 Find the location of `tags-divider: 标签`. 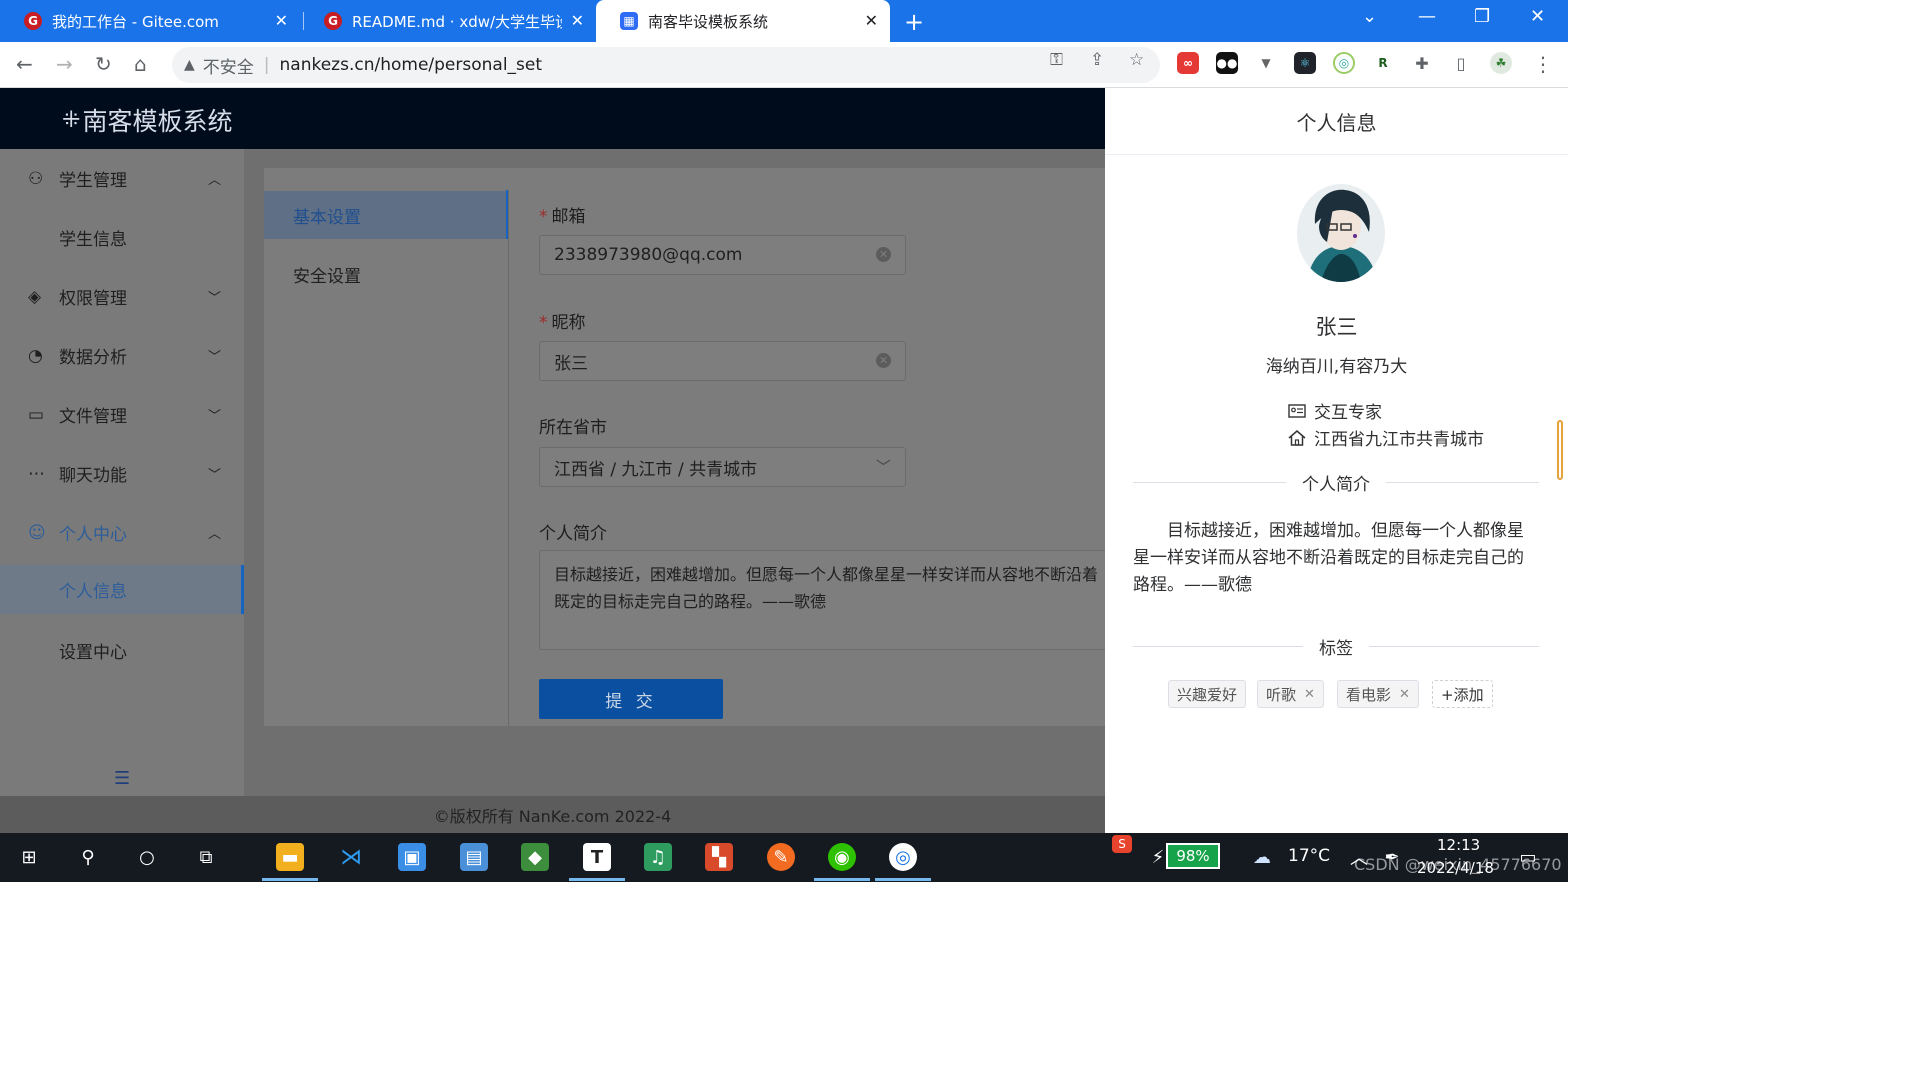

tags-divider: 标签 is located at coordinates (1336, 647).